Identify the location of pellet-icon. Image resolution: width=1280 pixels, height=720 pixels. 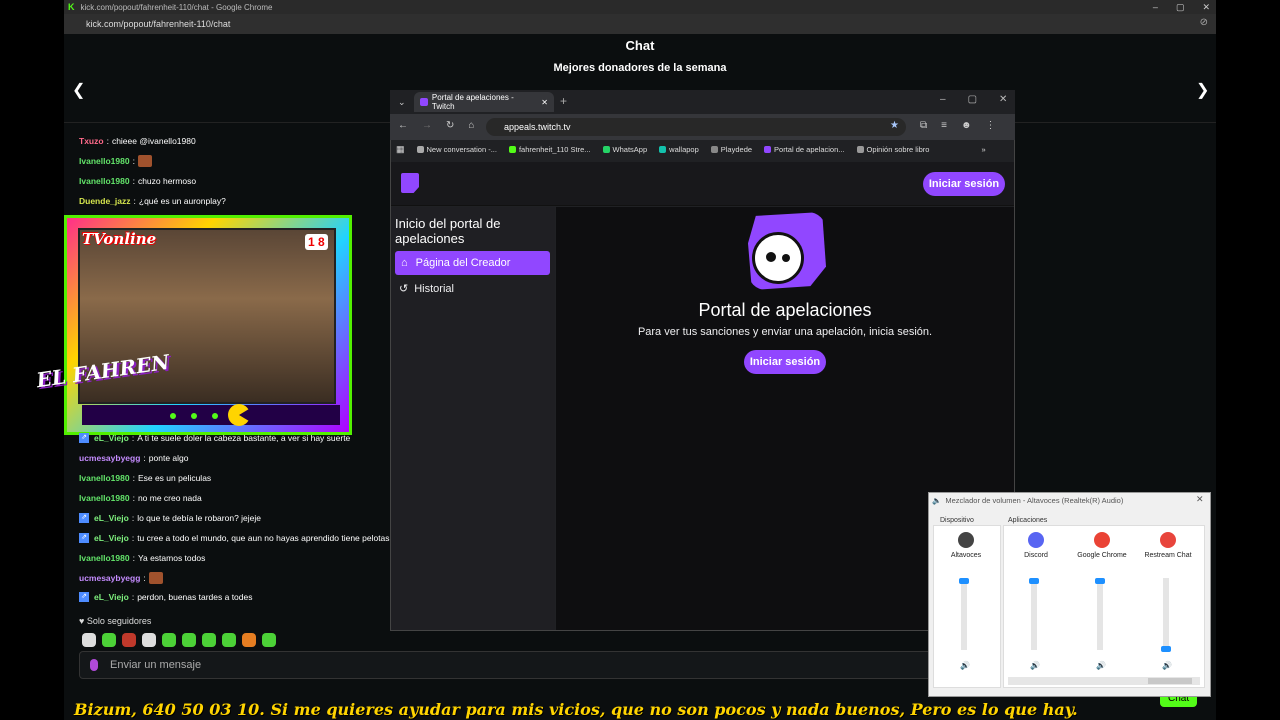
(215, 416).